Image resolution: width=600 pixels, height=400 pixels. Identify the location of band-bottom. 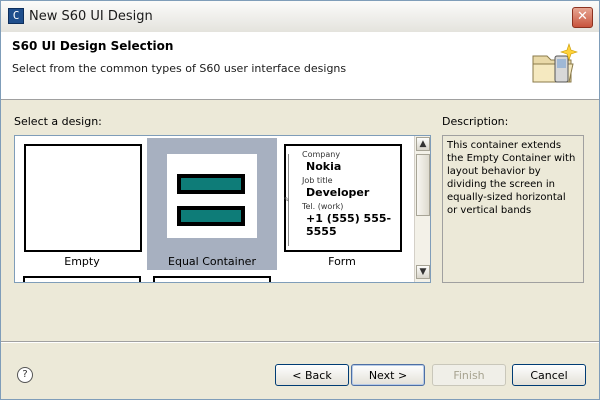
(211, 216).